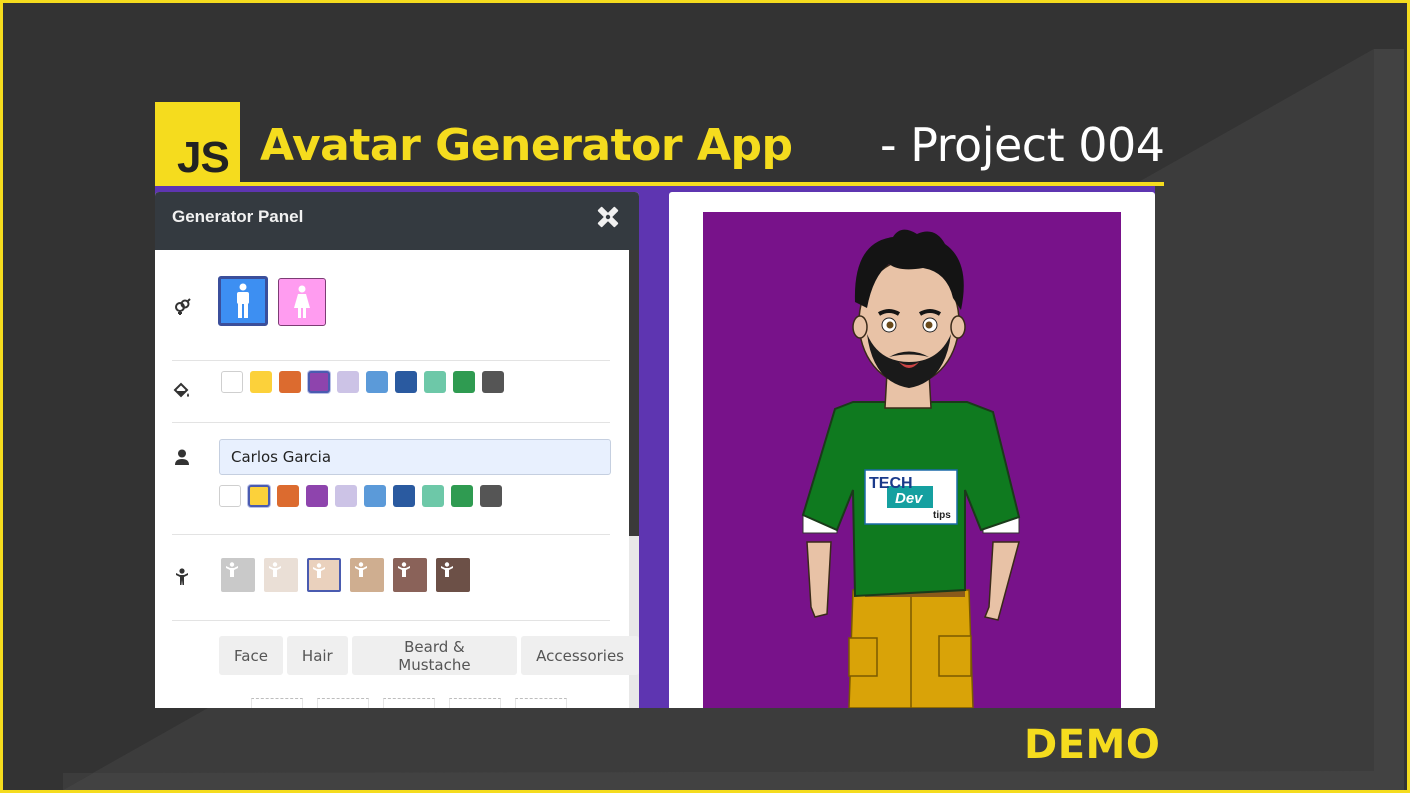 The width and height of the screenshot is (1410, 793). What do you see at coordinates (1092, 745) in the screenshot?
I see `demo-label: DEMO` at bounding box center [1092, 745].